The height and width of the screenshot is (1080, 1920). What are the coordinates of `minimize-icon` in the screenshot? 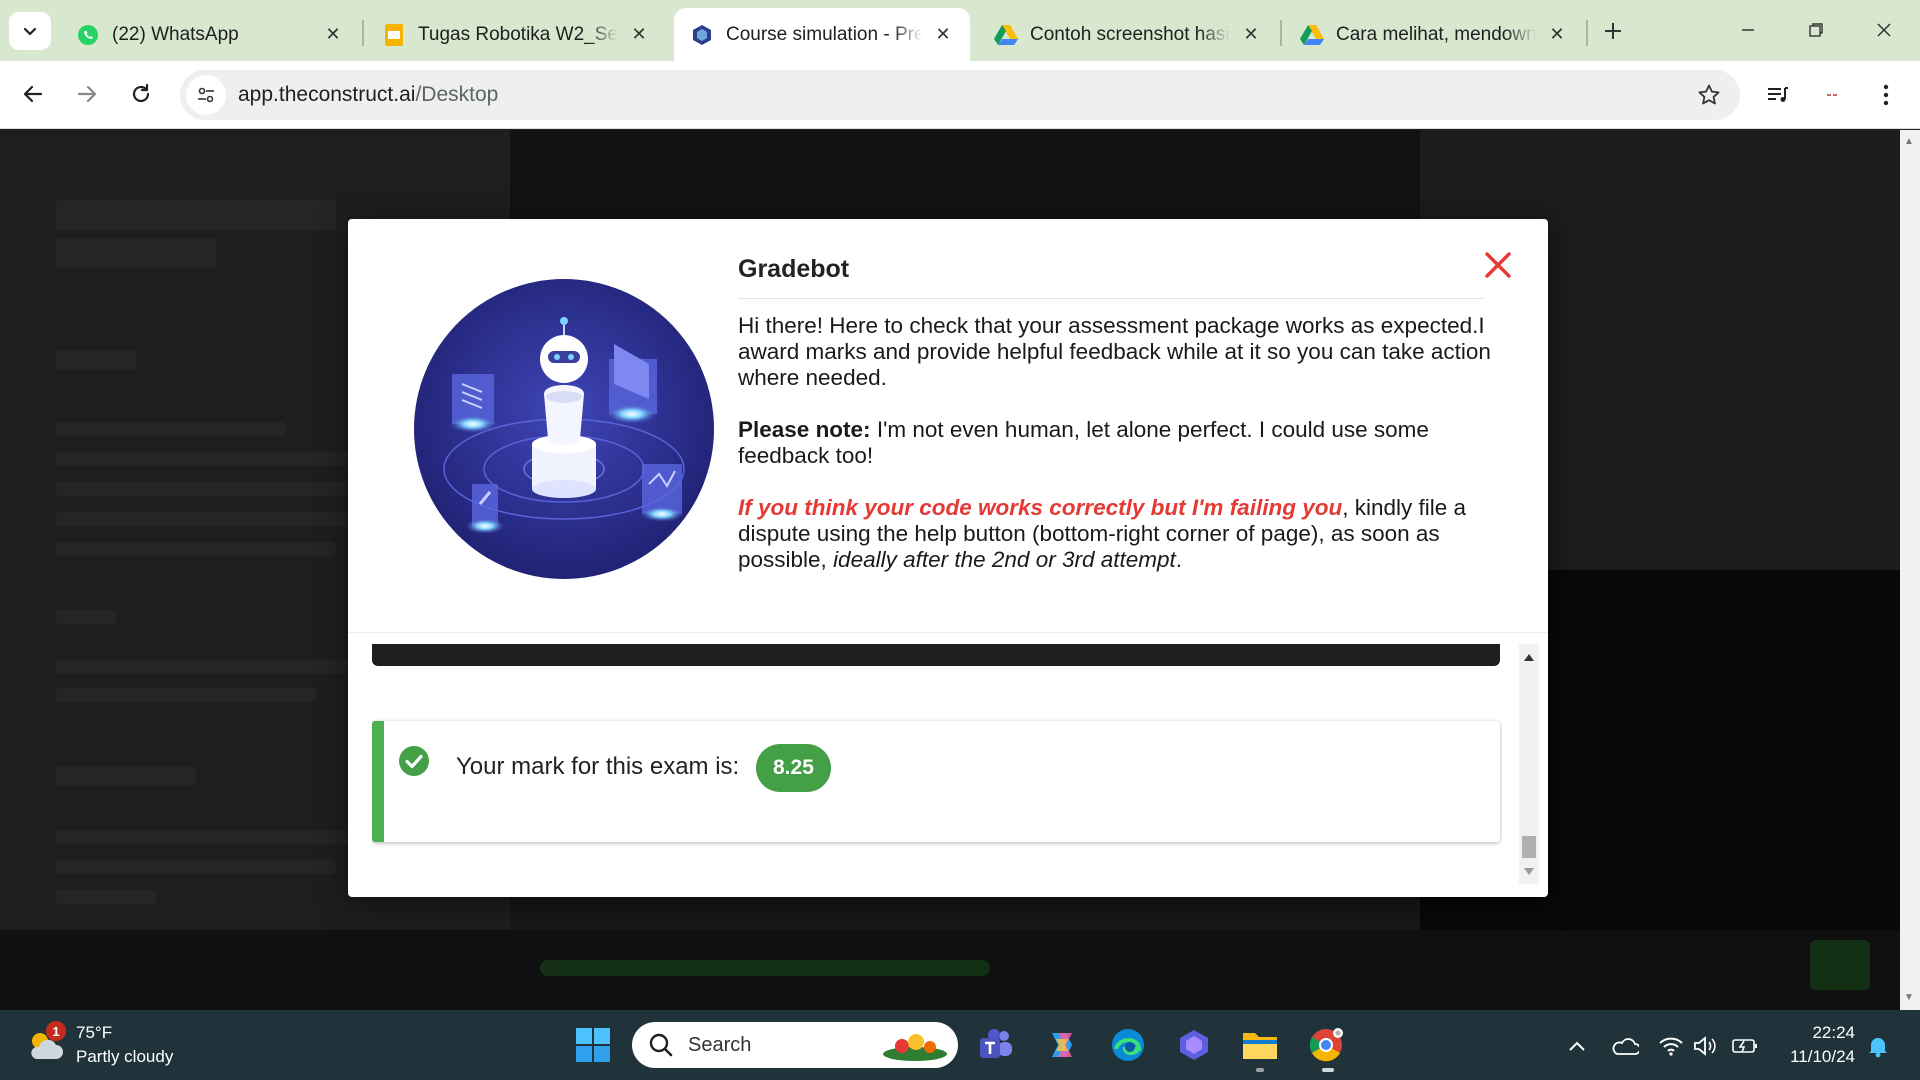 It's located at (1748, 30).